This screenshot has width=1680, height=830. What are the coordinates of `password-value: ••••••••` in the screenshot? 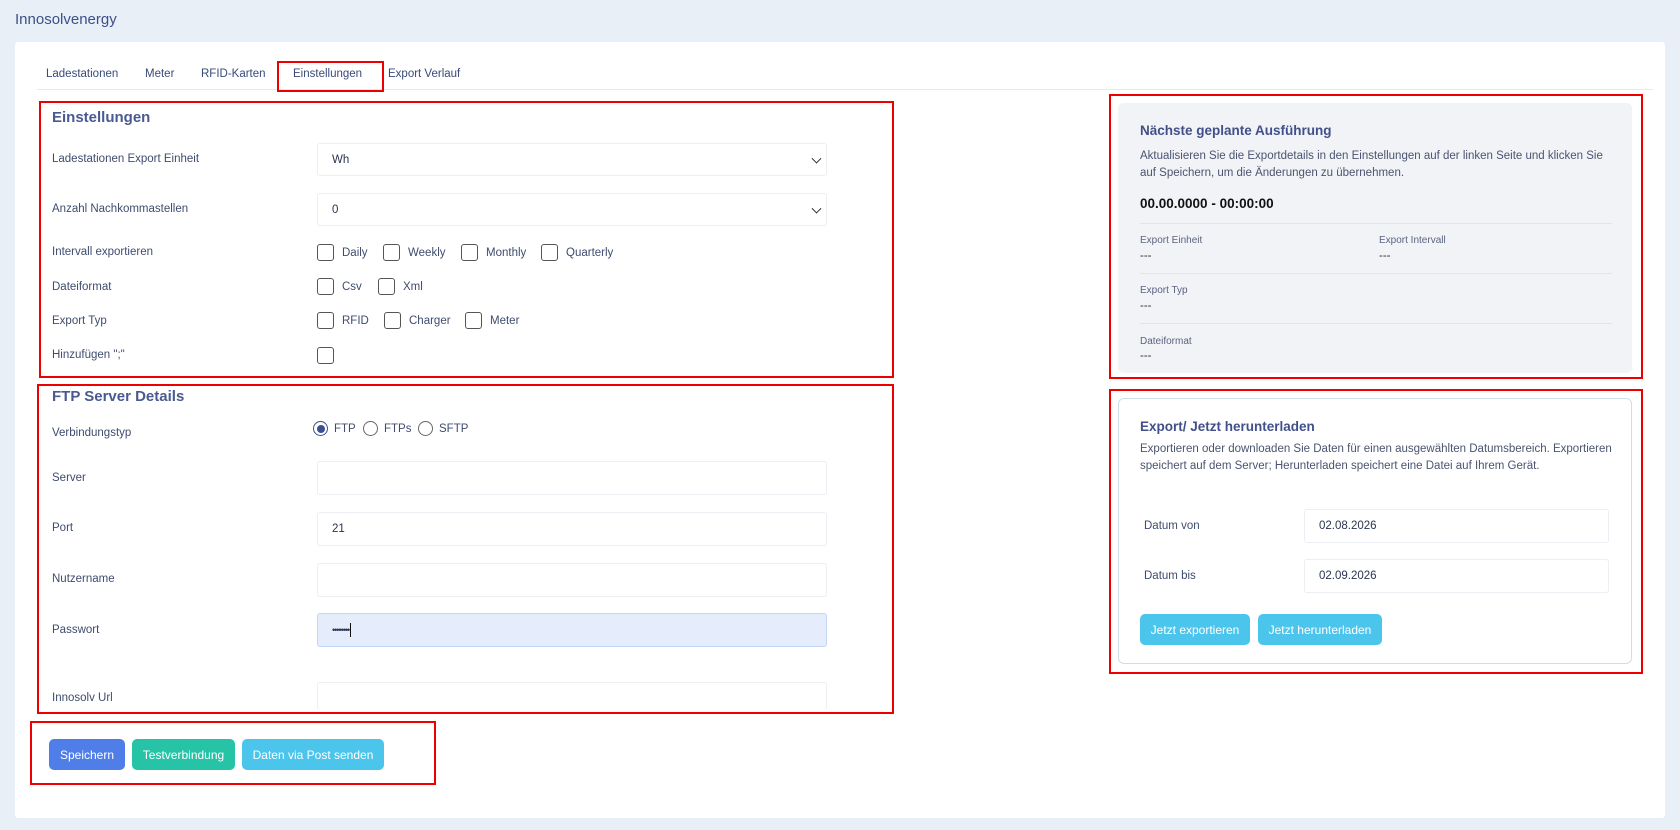 It's located at (341, 630).